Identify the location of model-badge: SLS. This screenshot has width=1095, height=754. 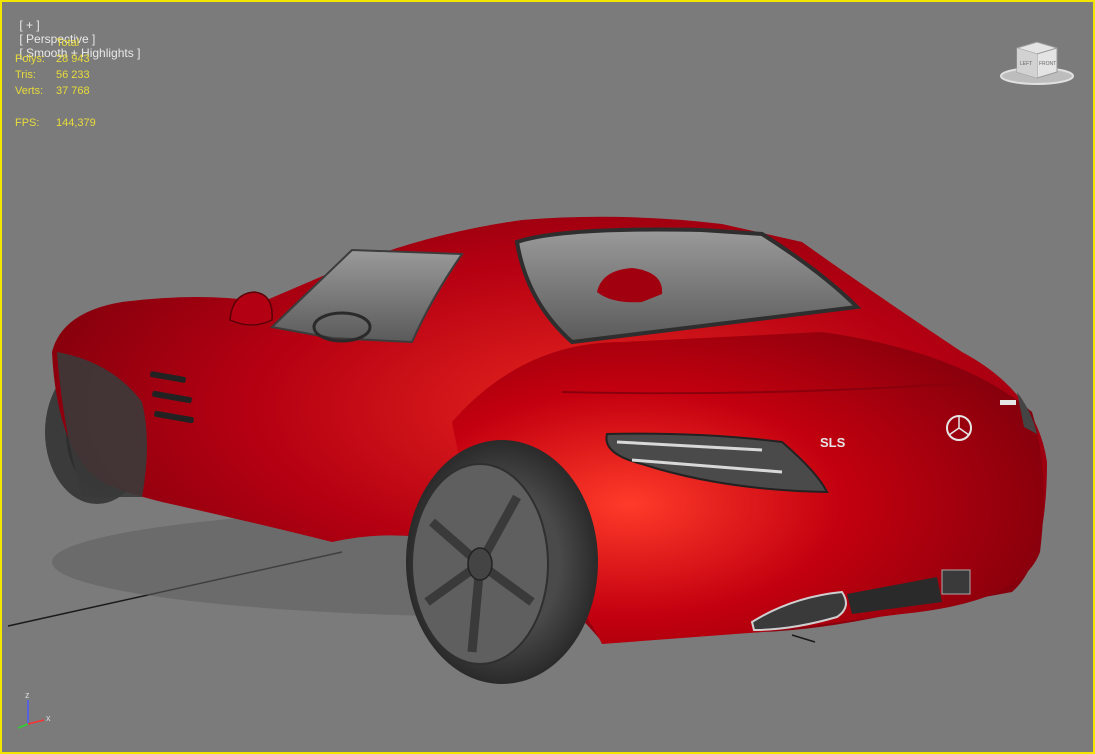
(833, 442).